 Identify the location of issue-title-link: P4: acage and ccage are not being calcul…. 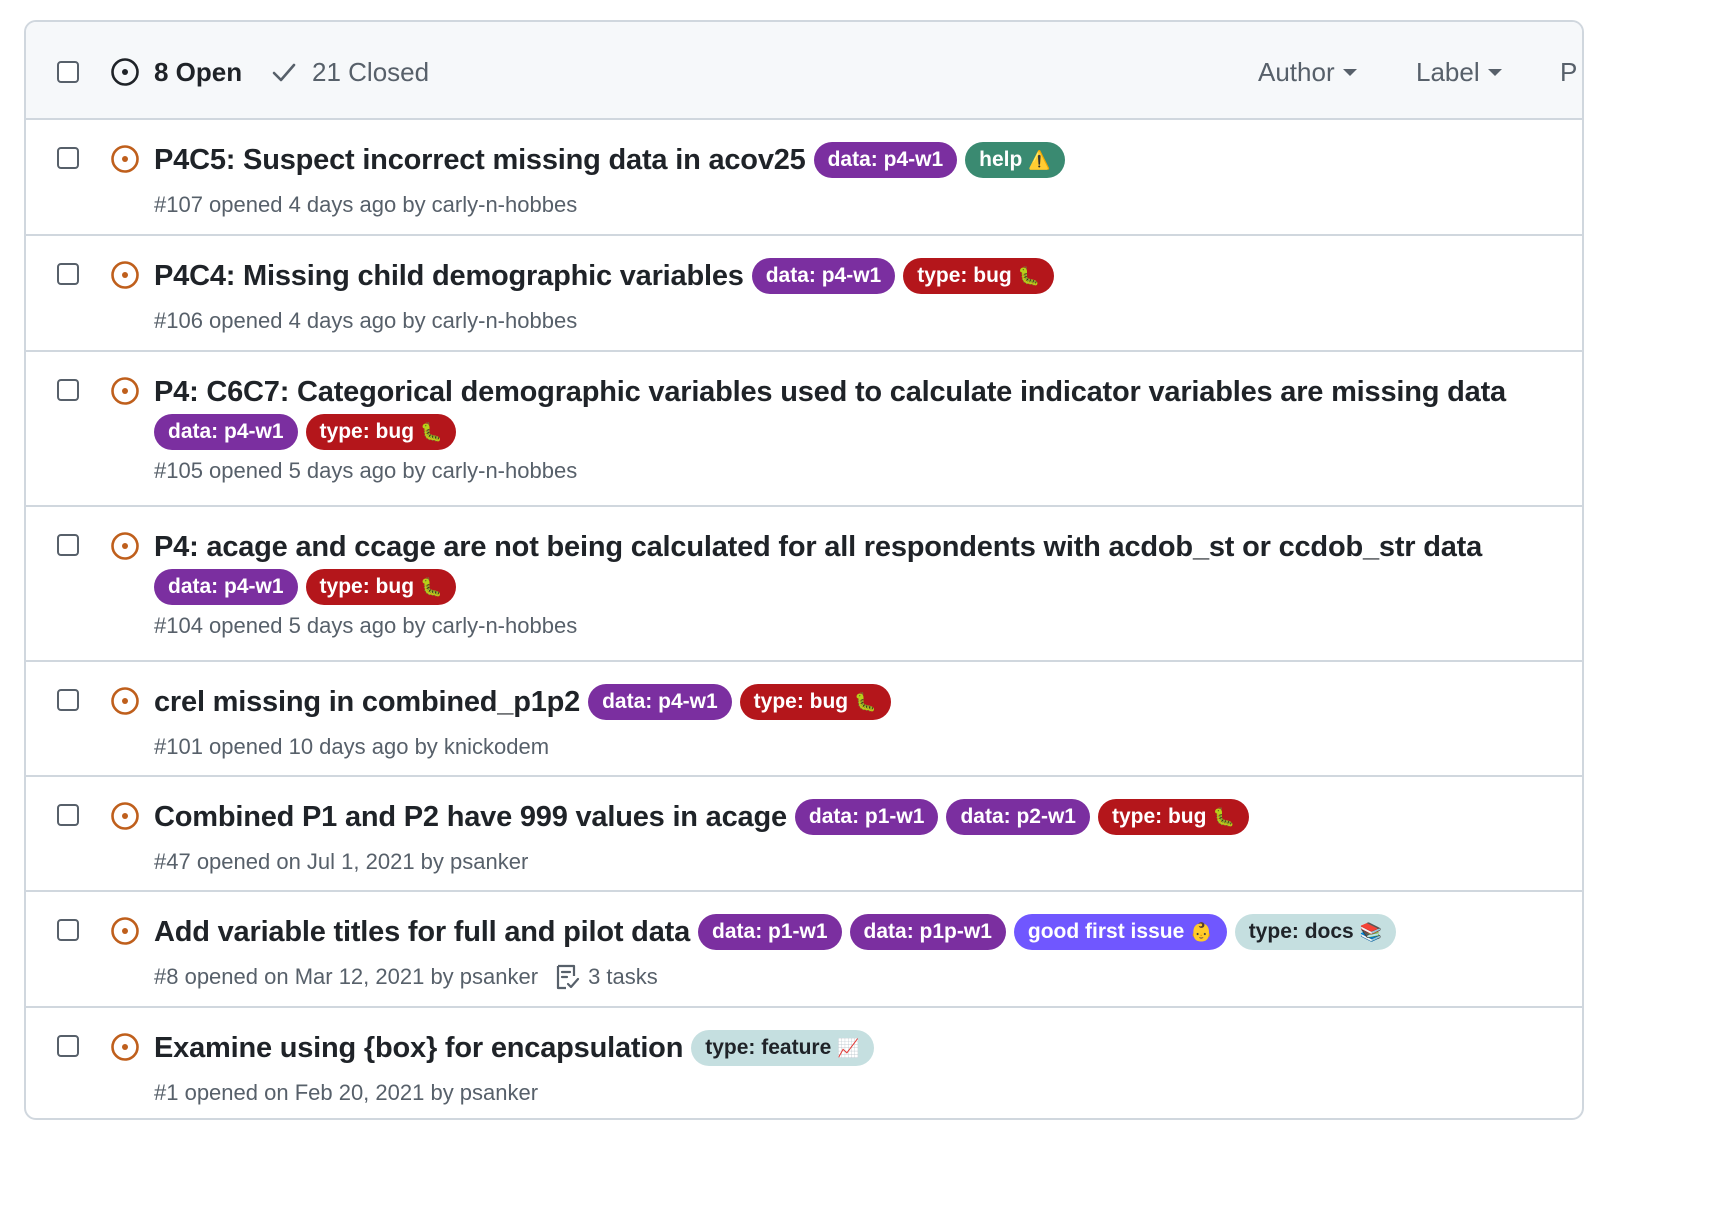
(818, 547).